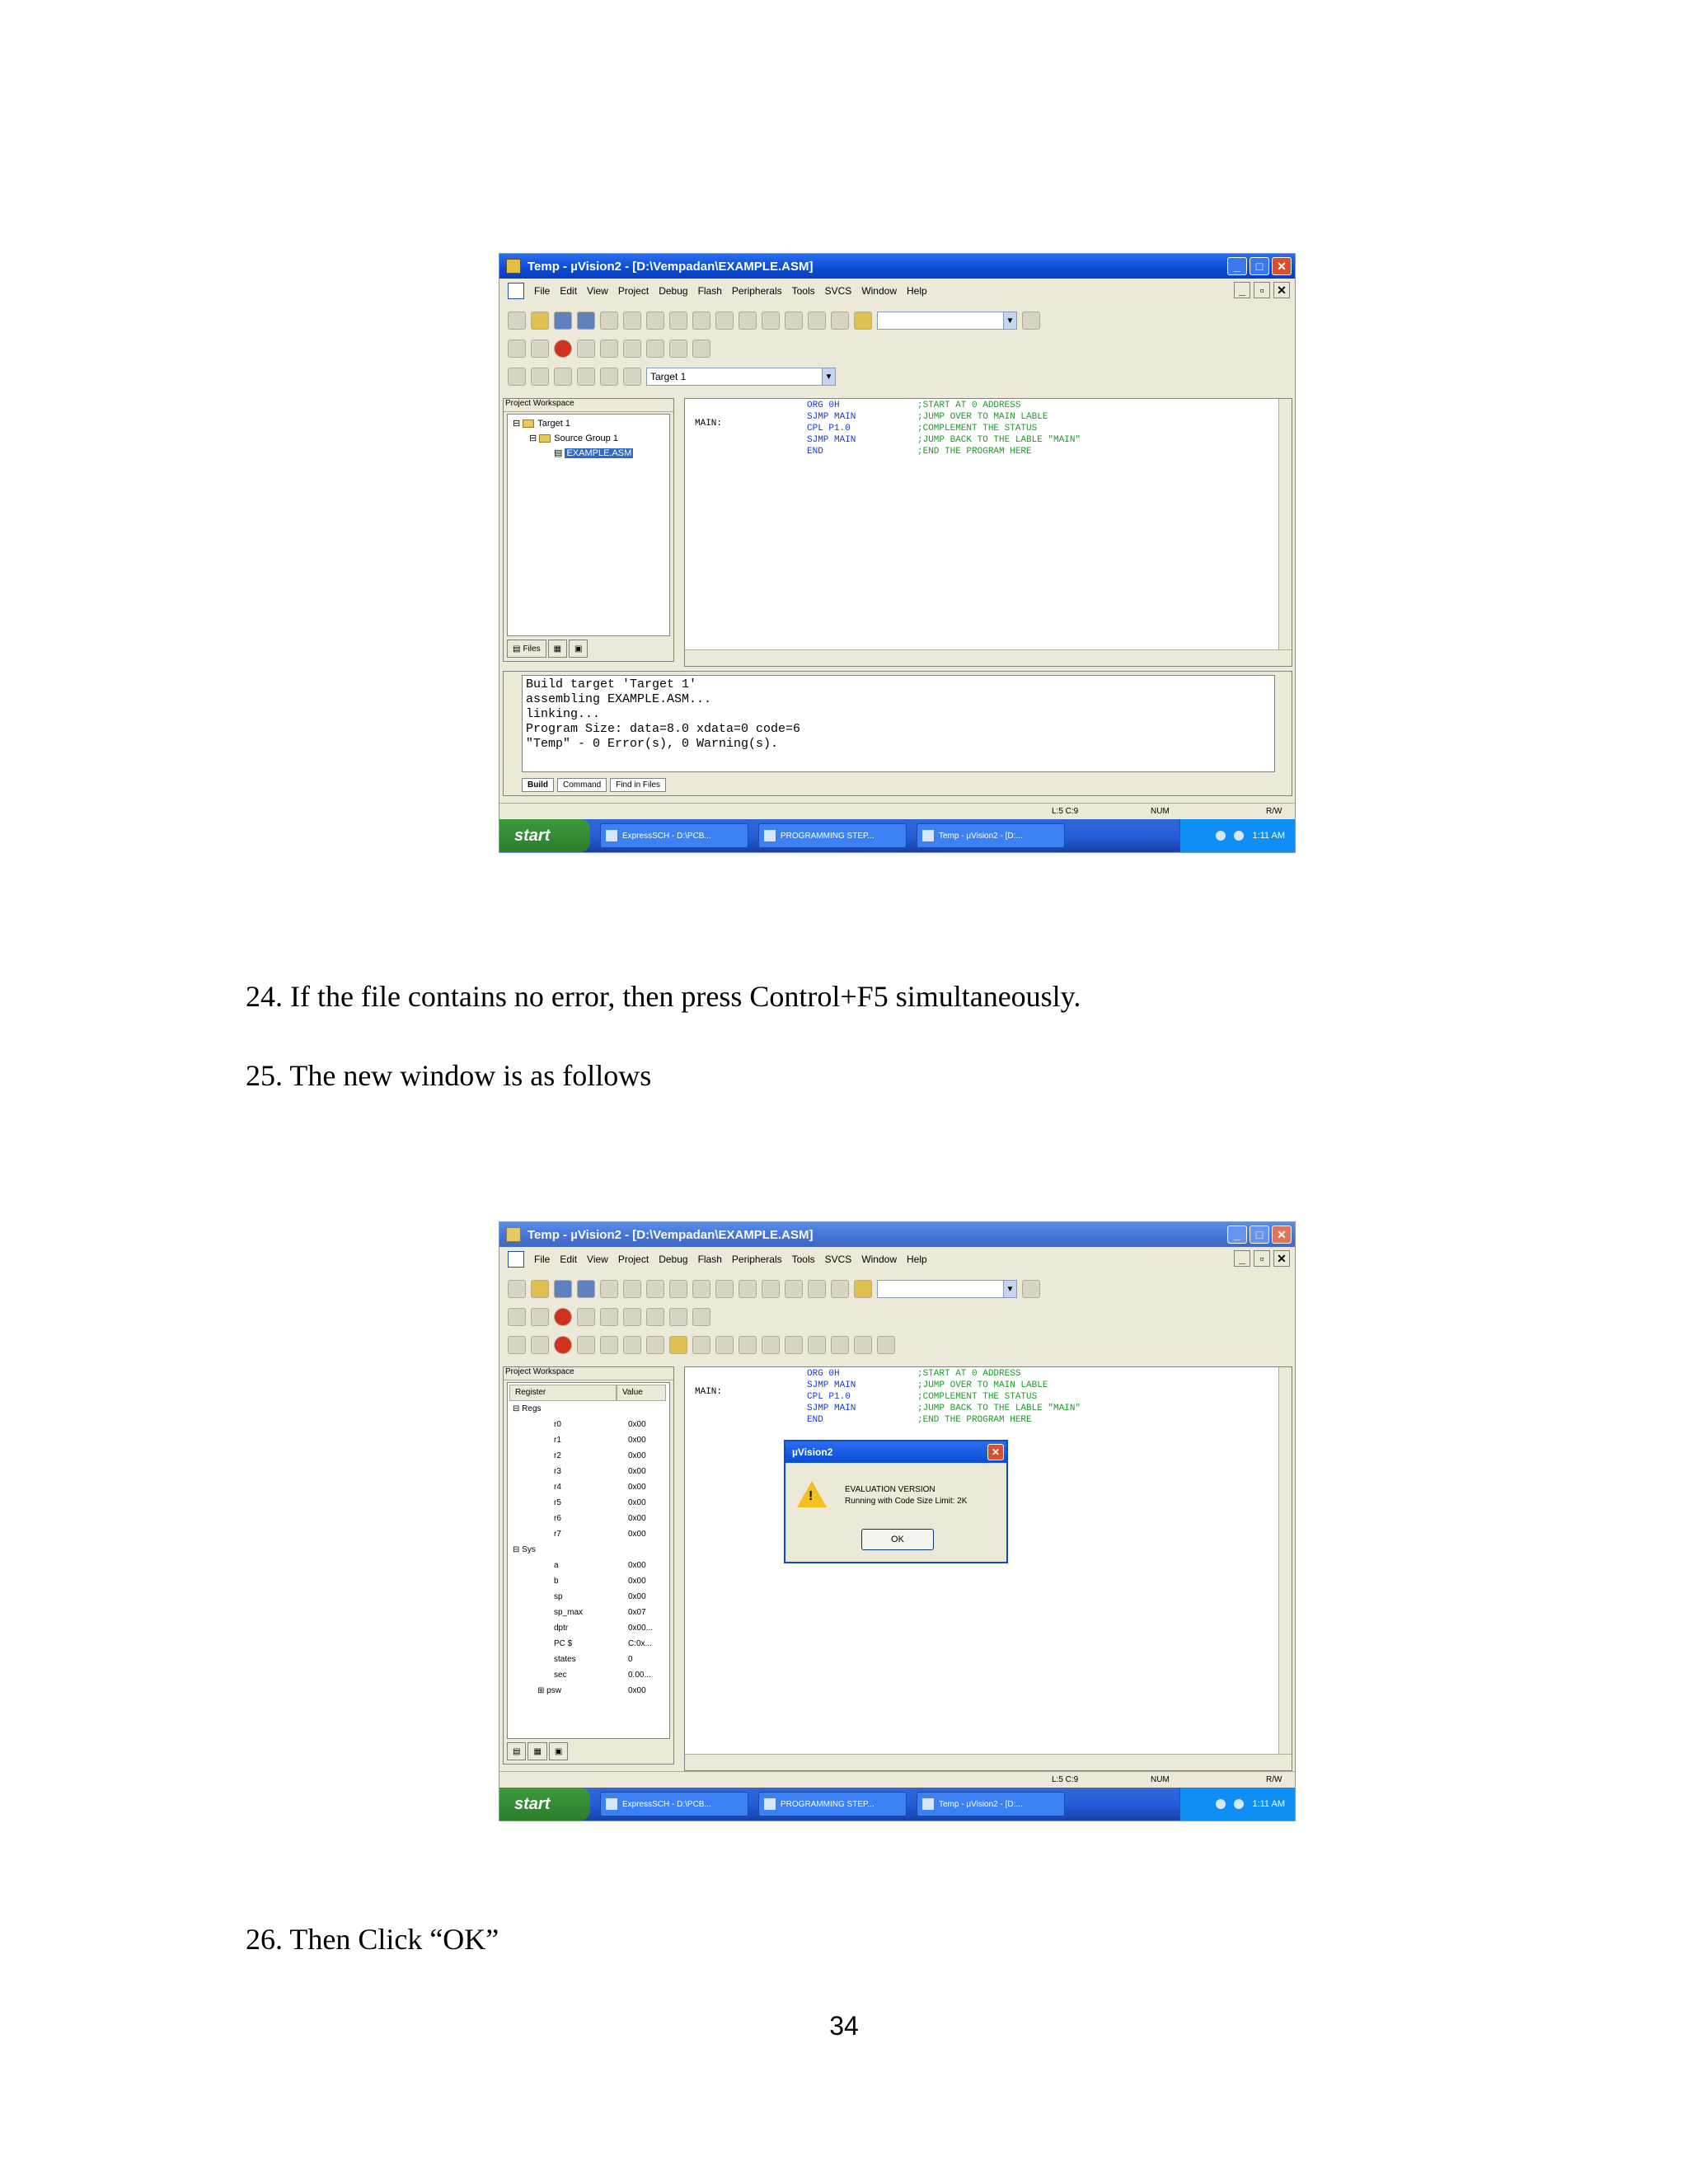 The width and height of the screenshot is (1688, 2184). Describe the element at coordinates (597, 1259) in the screenshot. I see `menu-view: View` at that location.